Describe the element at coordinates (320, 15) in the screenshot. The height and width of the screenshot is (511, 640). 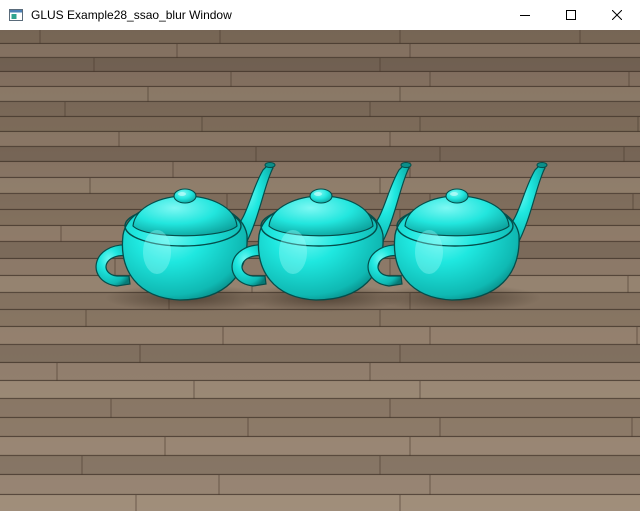
I see `title-bar: GLUS Example28_ssao_blur Window` at that location.